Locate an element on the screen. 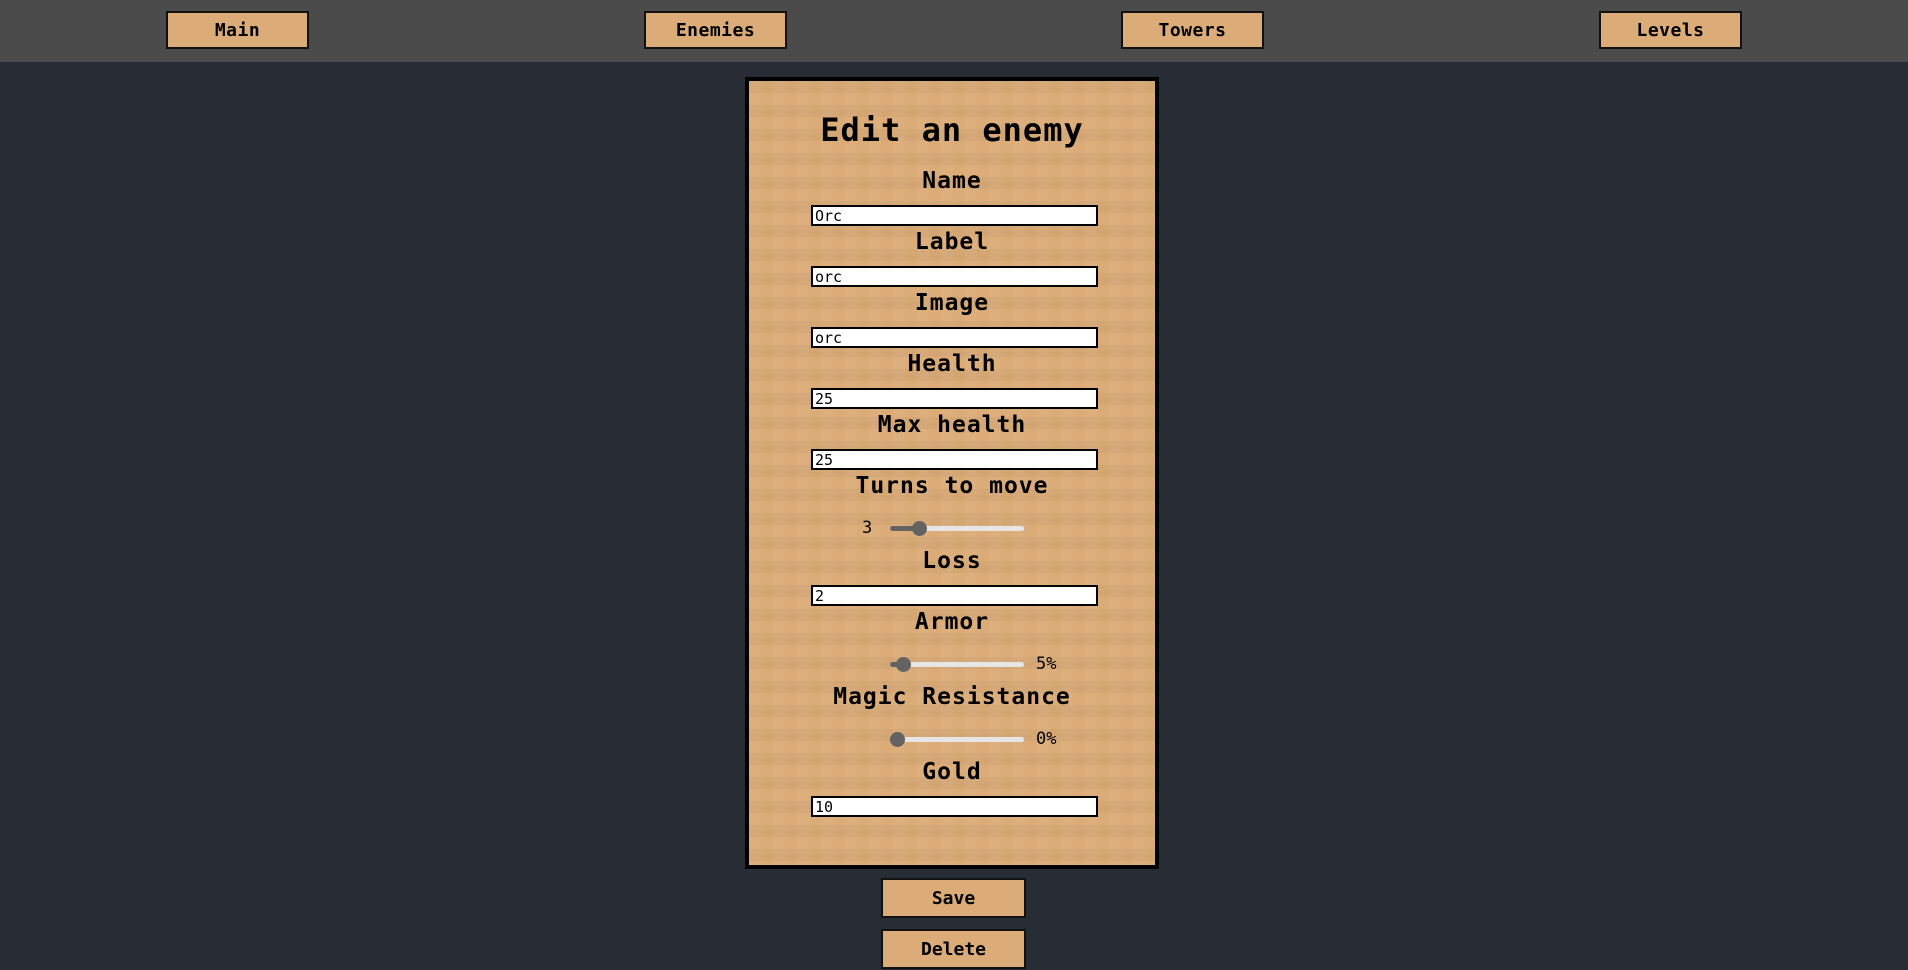  delete-button: Delete is located at coordinates (953, 949).